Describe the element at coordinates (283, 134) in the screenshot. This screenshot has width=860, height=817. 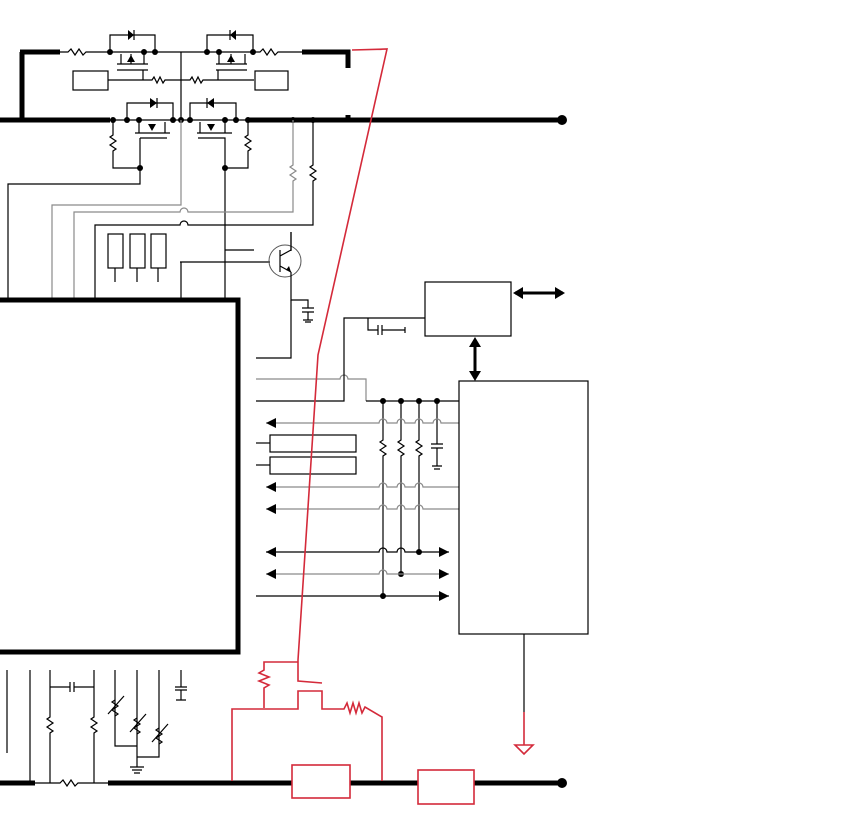
I see `power-bus-main` at that location.